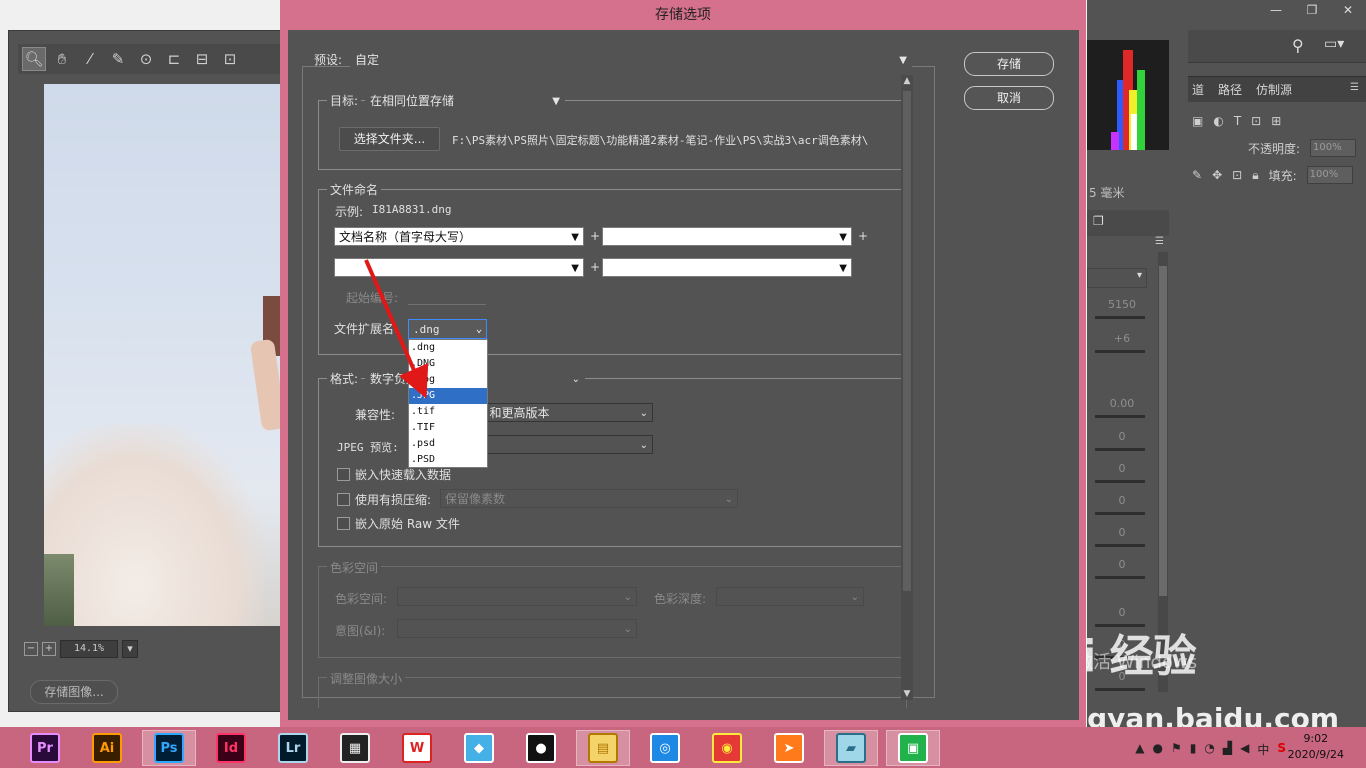 This screenshot has width=1366, height=768. I want to click on zoom-in-button: +, so click(49, 649).